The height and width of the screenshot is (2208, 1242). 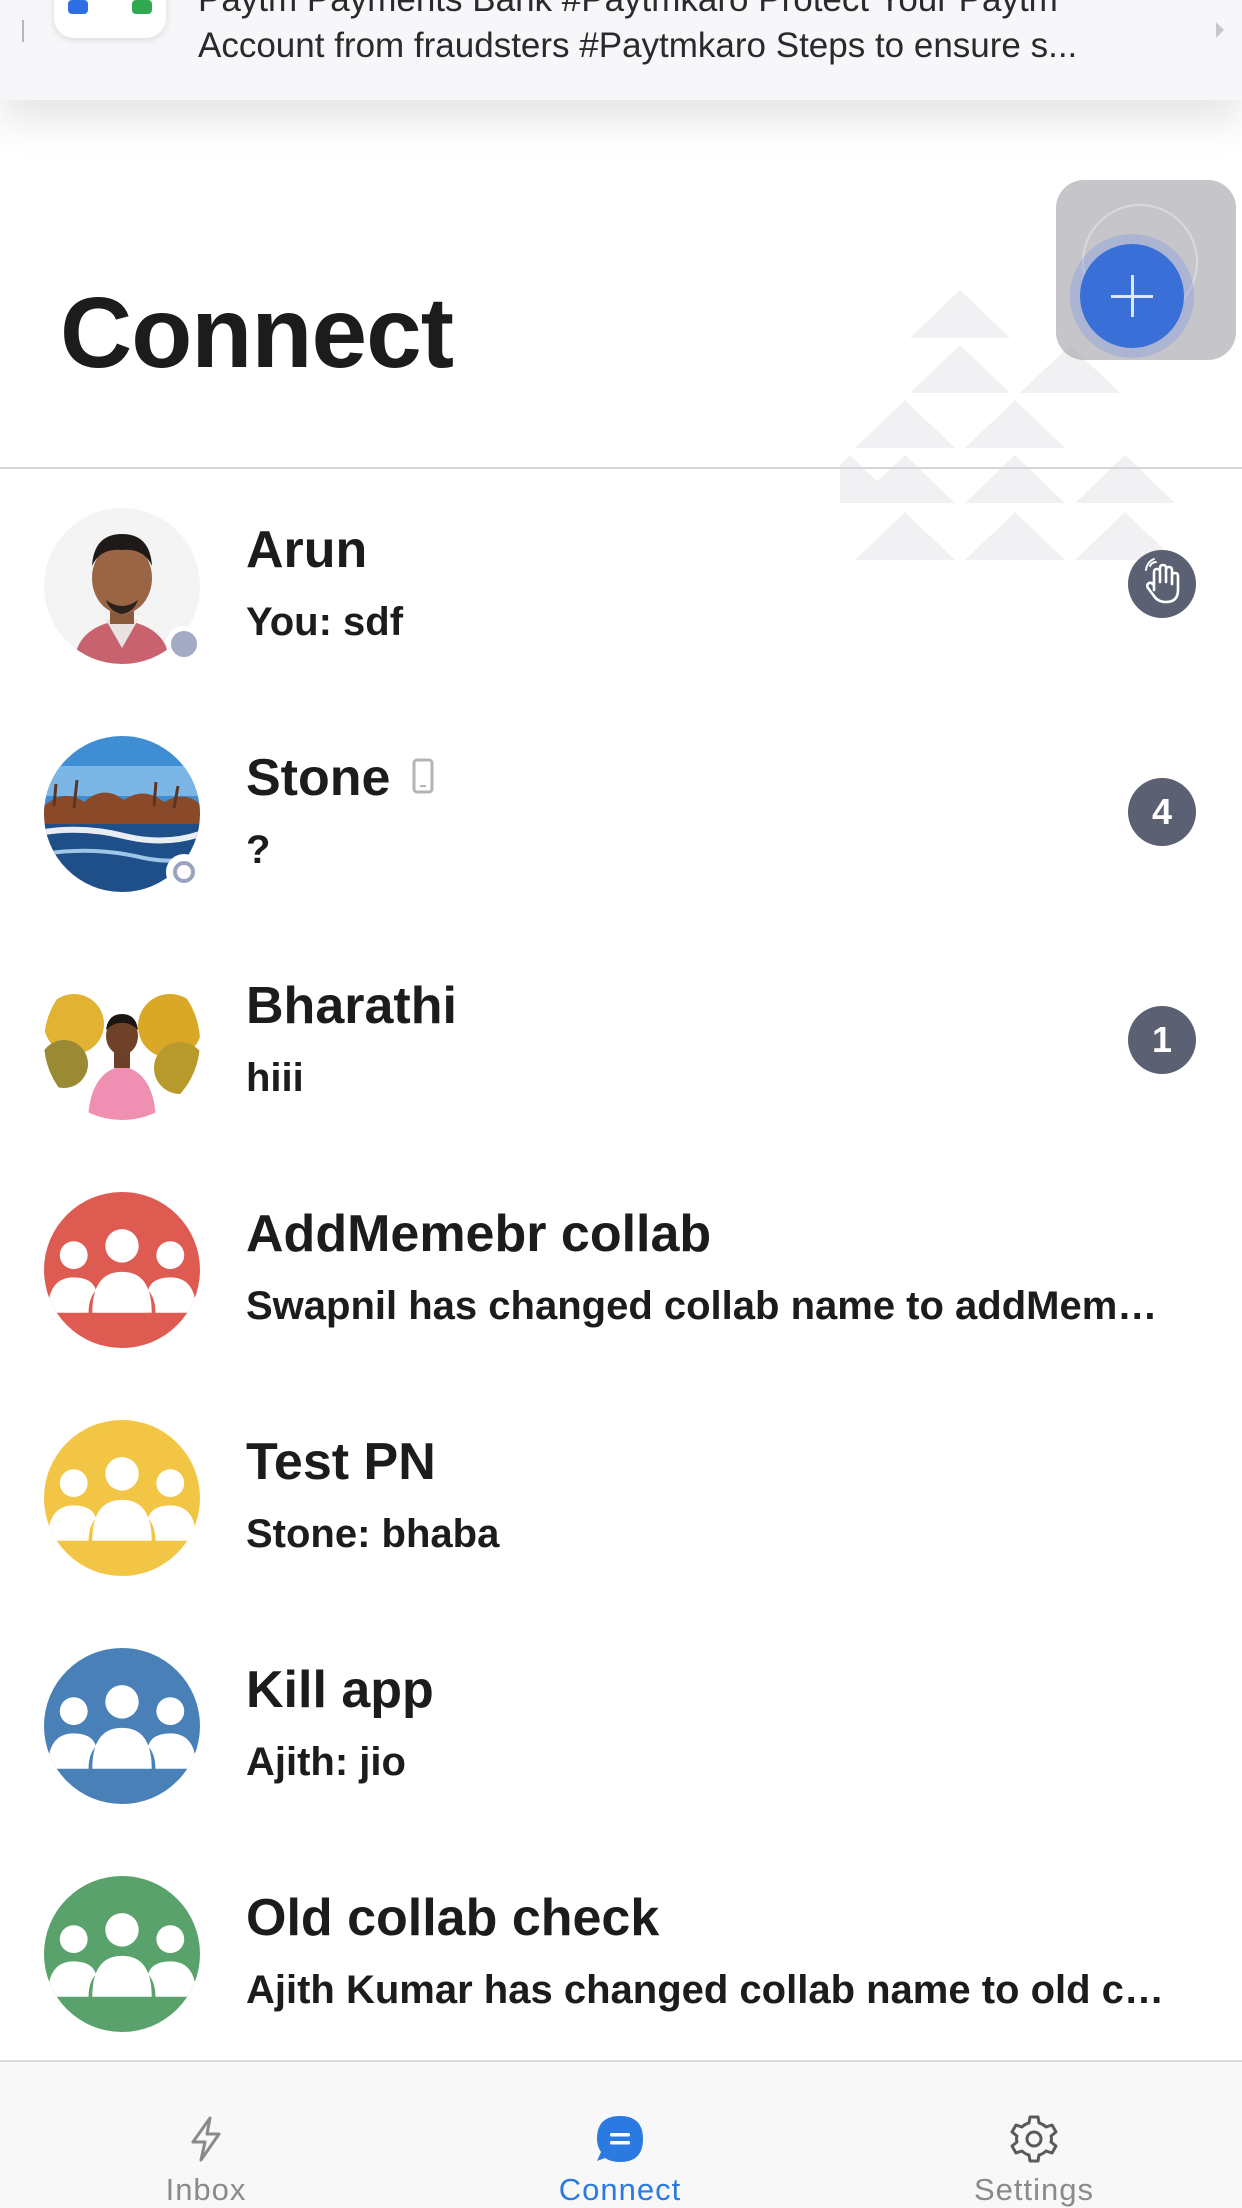 What do you see at coordinates (373, 1534) in the screenshot?
I see `conversation-preview: Stone: bhaba` at bounding box center [373, 1534].